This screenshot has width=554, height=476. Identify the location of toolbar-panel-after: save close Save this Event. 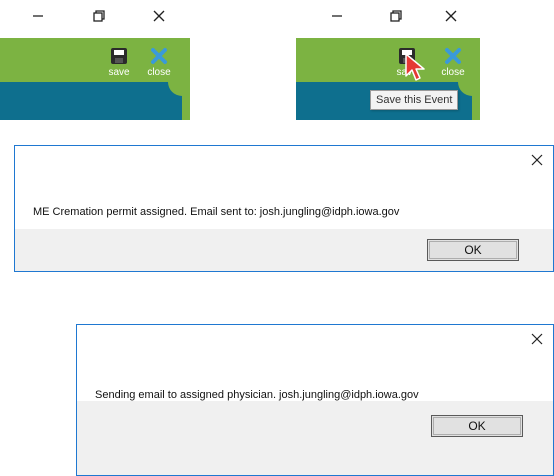
(388, 60).